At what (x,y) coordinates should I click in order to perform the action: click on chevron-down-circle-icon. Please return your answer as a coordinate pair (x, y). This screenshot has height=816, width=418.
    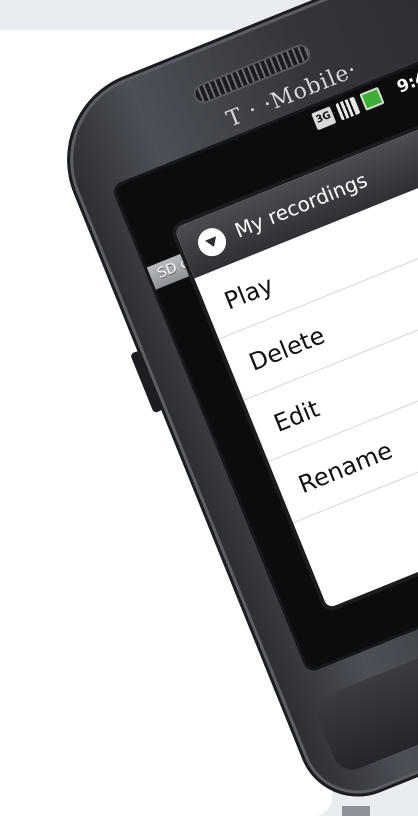
    Looking at the image, I should click on (212, 242).